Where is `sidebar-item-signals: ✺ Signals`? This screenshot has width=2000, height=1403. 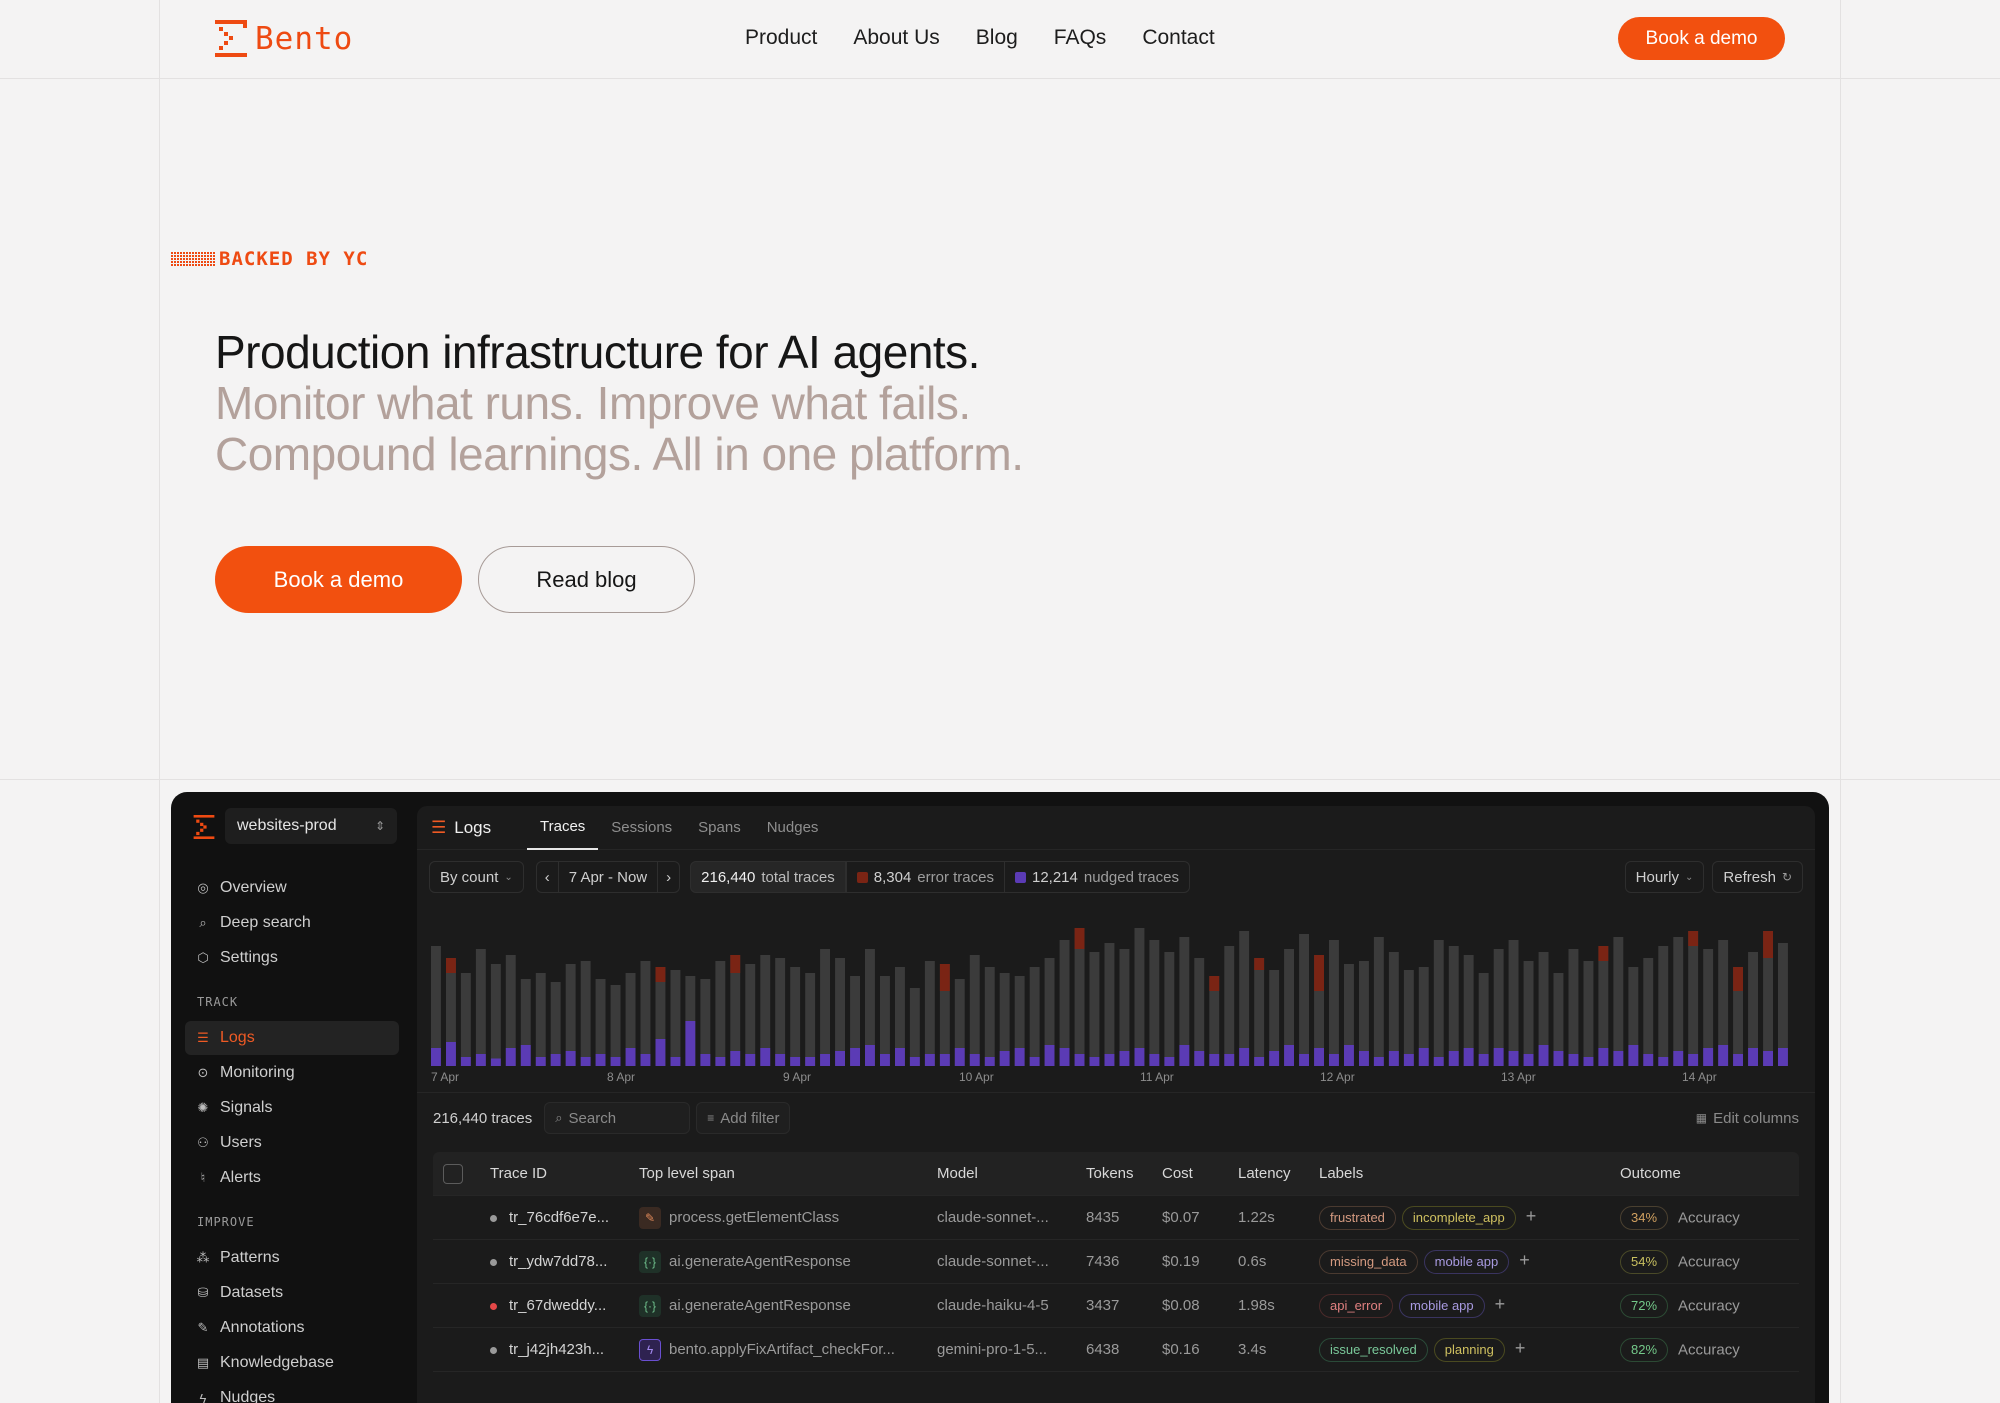 sidebar-item-signals: ✺ Signals is located at coordinates (292, 1108).